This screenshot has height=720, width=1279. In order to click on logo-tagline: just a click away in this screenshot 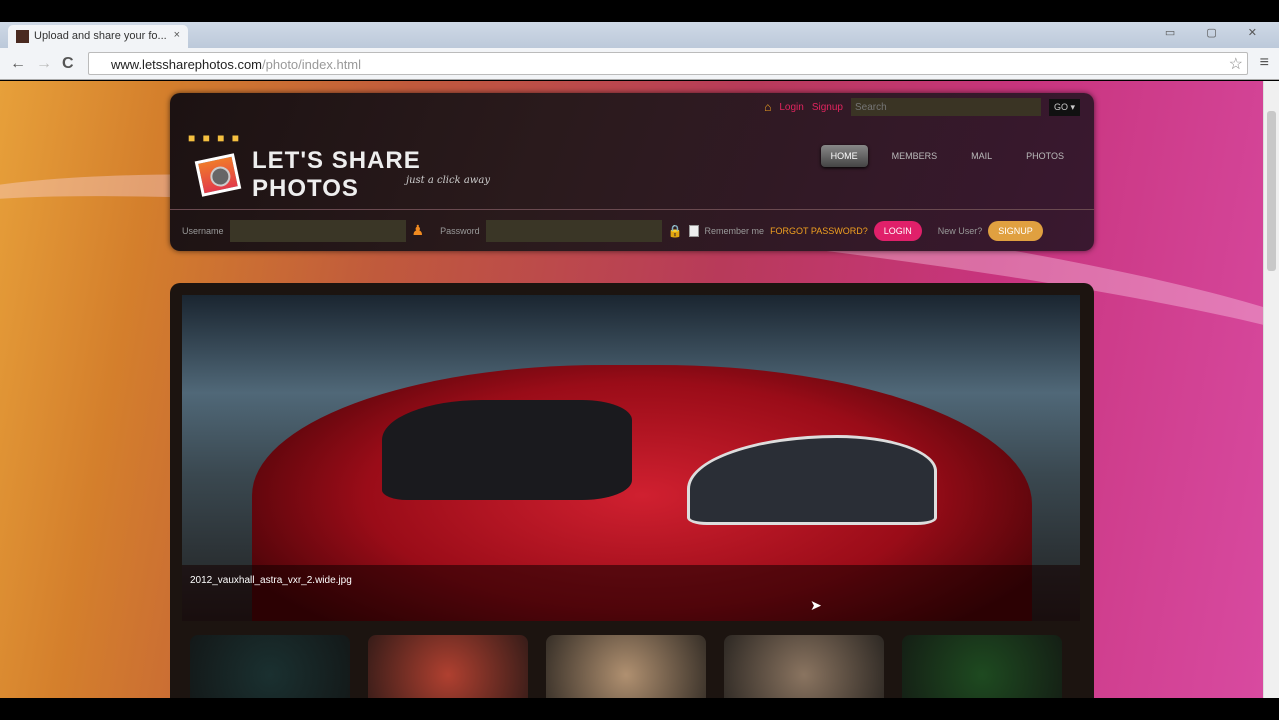, I will do `click(448, 180)`.